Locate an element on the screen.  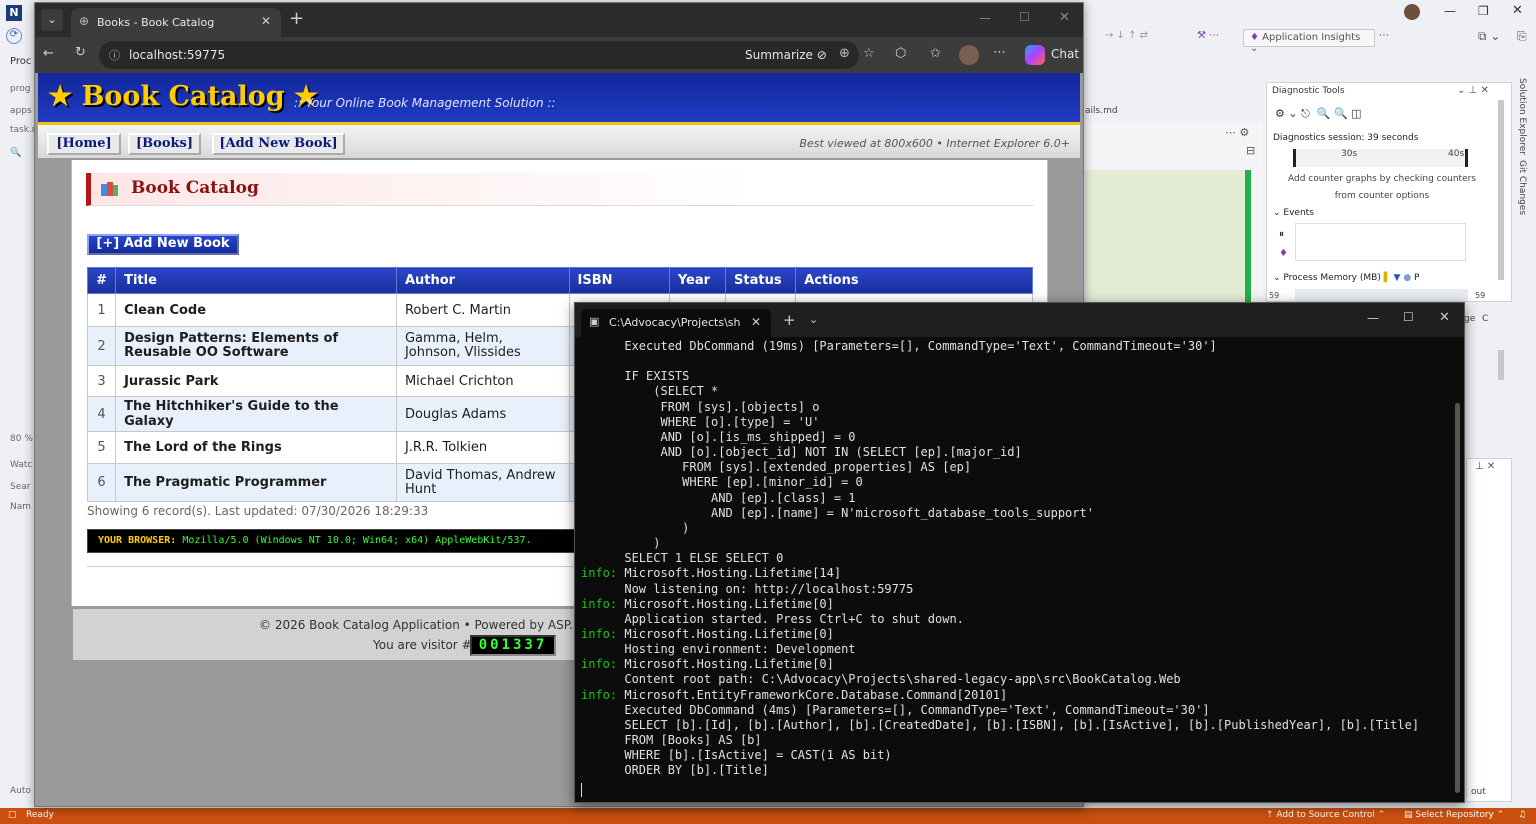
add-new-book-button: [+] Add New Book is located at coordinates (163, 244).